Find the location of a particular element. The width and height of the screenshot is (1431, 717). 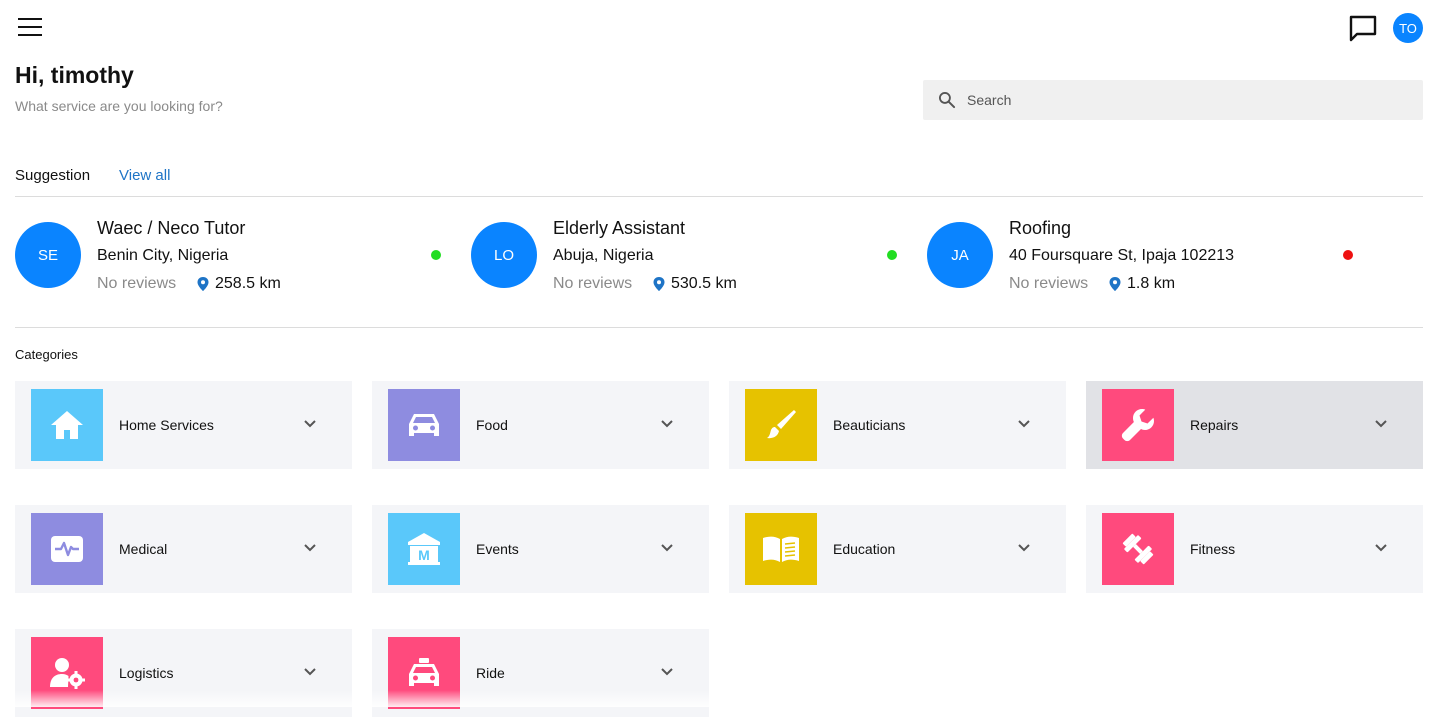

category-fitness: Fitness is located at coordinates (1254, 549).